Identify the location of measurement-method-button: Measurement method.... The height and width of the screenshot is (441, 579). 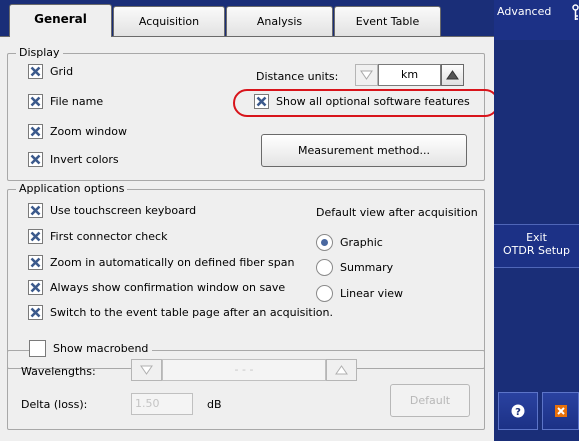
(364, 150).